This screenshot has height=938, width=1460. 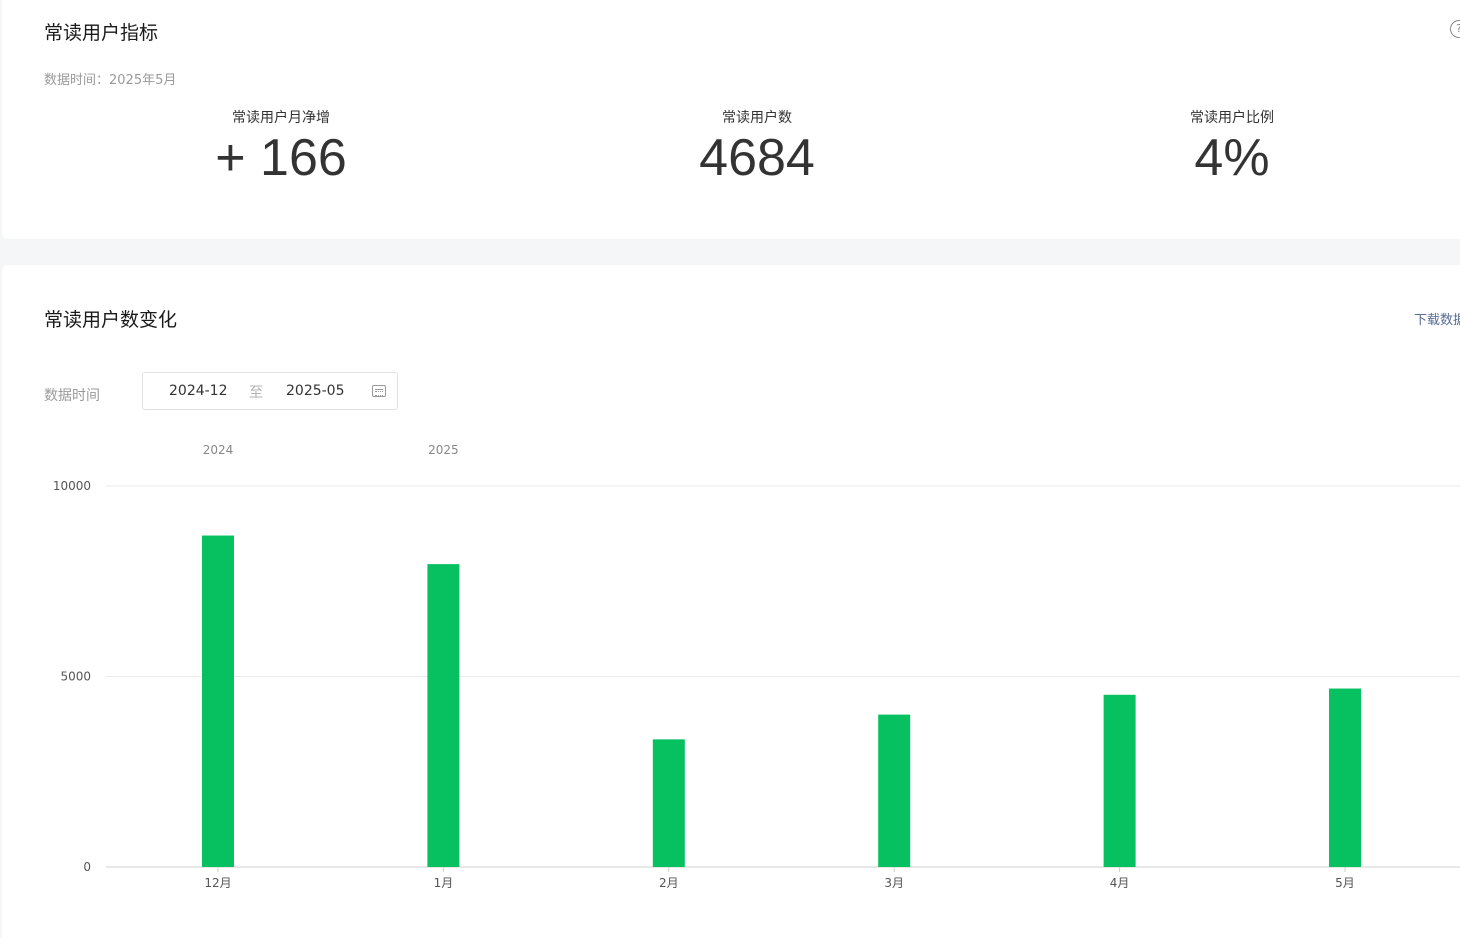 What do you see at coordinates (281, 118) in the screenshot?
I see `metric-label: 常读用户月净增` at bounding box center [281, 118].